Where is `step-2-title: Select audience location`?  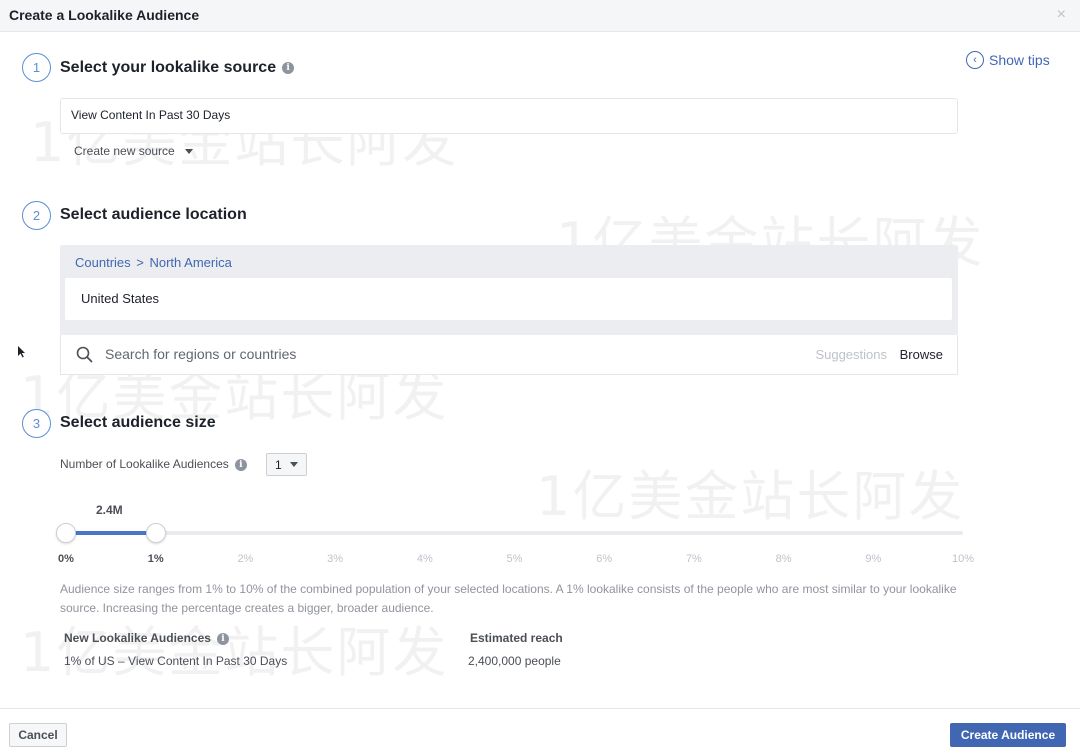
step-2-title: Select audience location is located at coordinates (153, 214).